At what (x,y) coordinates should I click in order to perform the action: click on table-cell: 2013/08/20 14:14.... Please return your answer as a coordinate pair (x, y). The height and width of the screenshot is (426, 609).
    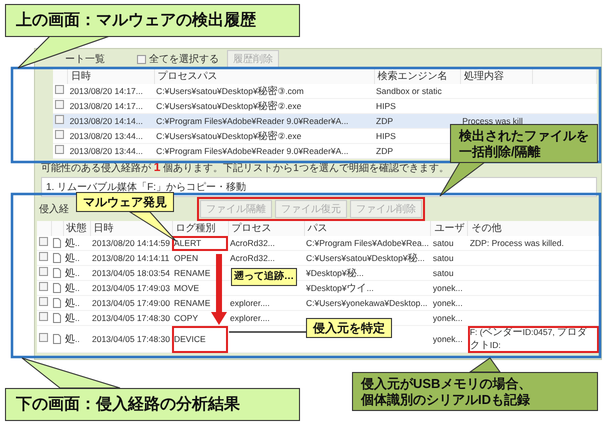
    Looking at the image, I should click on (111, 121).